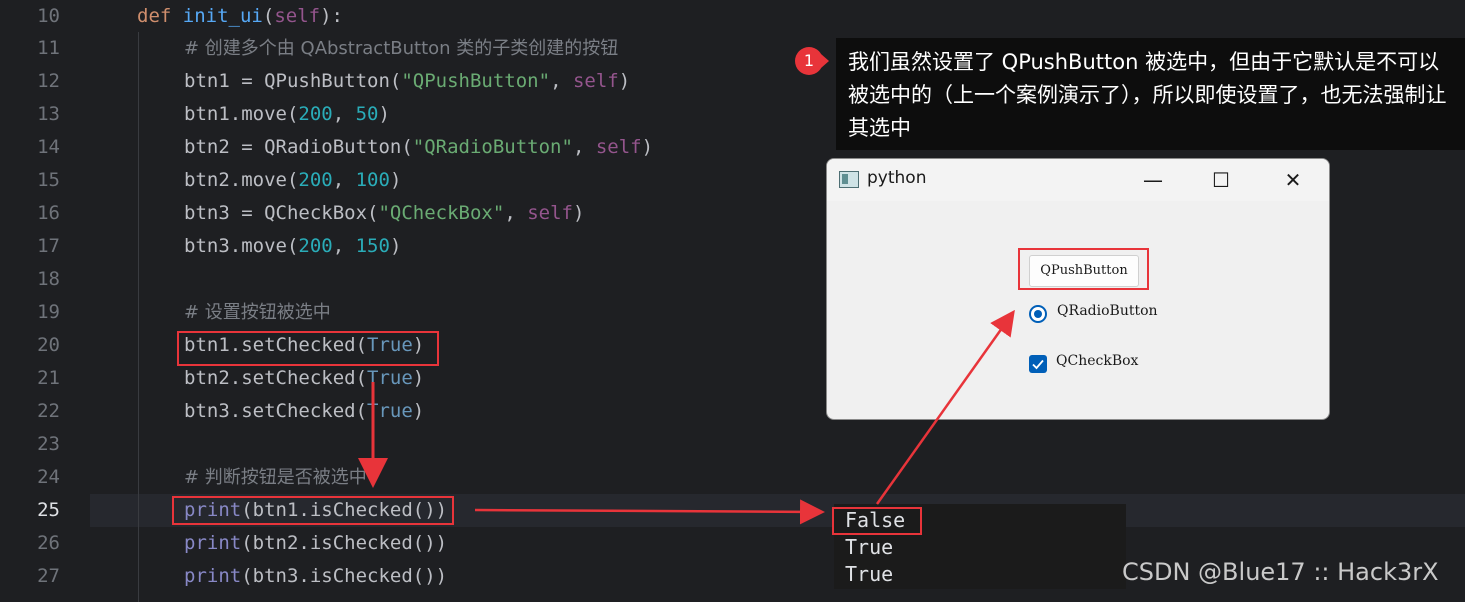 The width and height of the screenshot is (1465, 602). Describe the element at coordinates (1280, 572) in the screenshot. I see `watermark: CSDN @Blue17 :: Hack3rX` at that location.